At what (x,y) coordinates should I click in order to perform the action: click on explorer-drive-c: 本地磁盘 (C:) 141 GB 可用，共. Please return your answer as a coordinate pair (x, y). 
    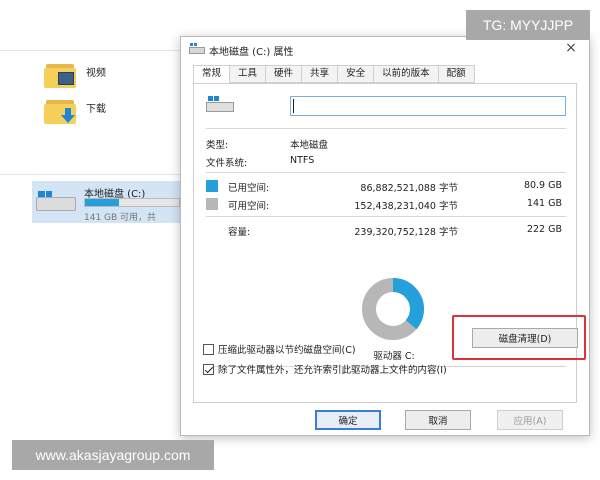
    Looking at the image, I should click on (108, 202).